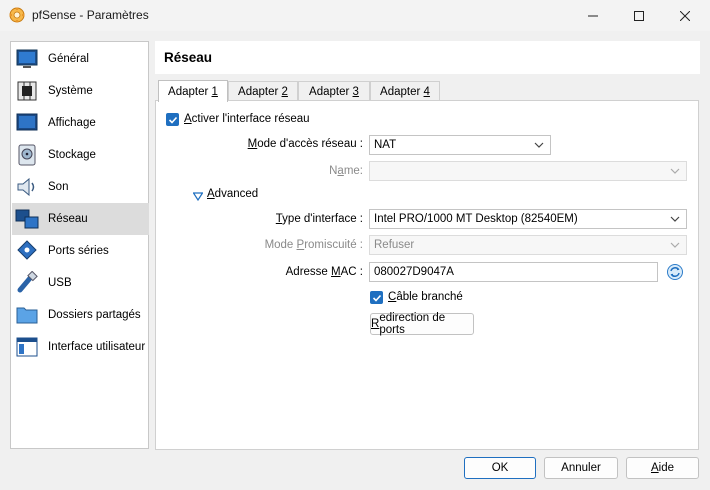 The image size is (710, 490). Describe the element at coordinates (188, 57) in the screenshot. I see `page-title: Réseau` at that location.